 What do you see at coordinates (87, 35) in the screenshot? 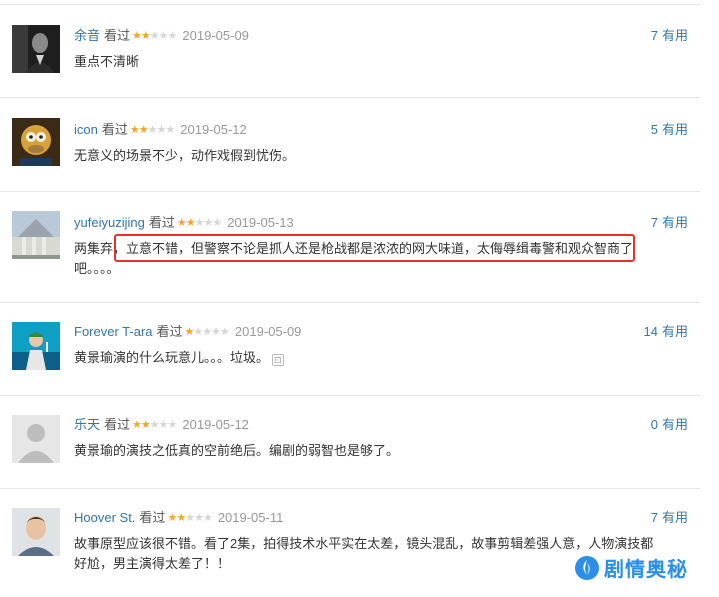
I see `username-link: 余音` at bounding box center [87, 35].